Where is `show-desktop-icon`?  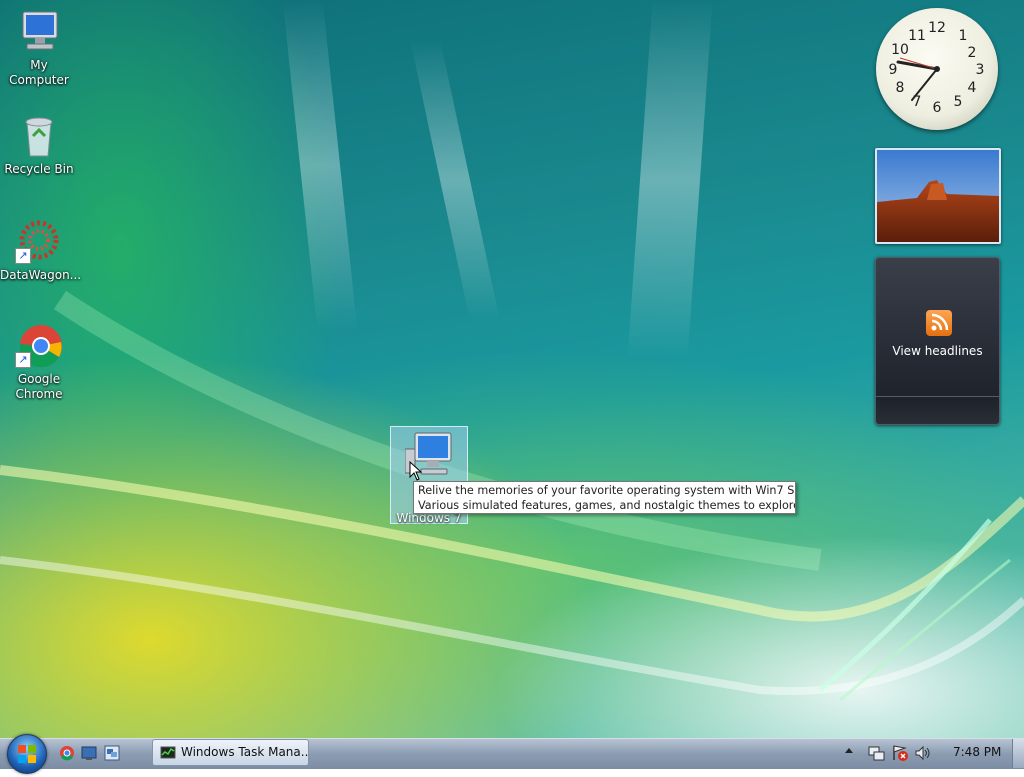
show-desktop-icon is located at coordinates (89, 753).